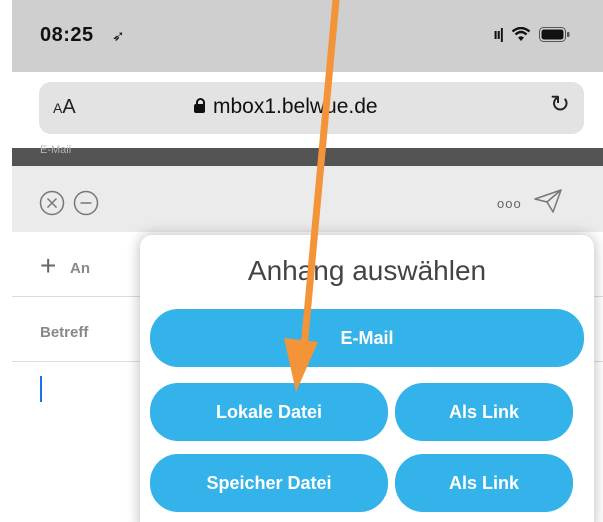 This screenshot has width=603, height=522. I want to click on annotation-arrow, so click(312, 196).